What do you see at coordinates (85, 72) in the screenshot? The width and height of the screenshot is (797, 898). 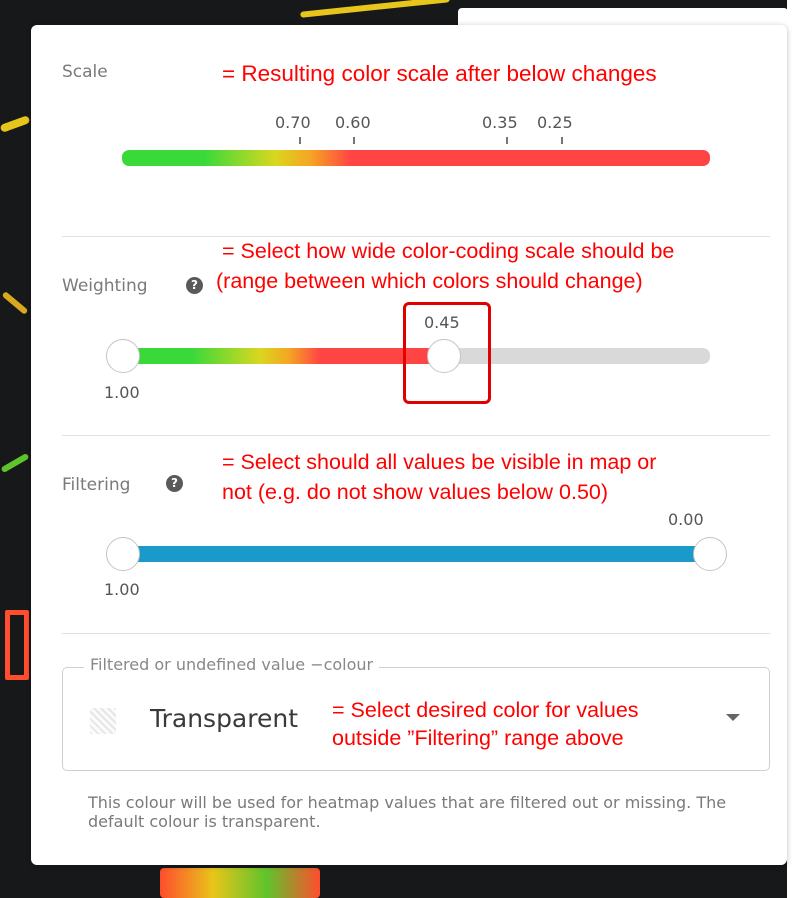 I see `scale-label: Scale` at bounding box center [85, 72].